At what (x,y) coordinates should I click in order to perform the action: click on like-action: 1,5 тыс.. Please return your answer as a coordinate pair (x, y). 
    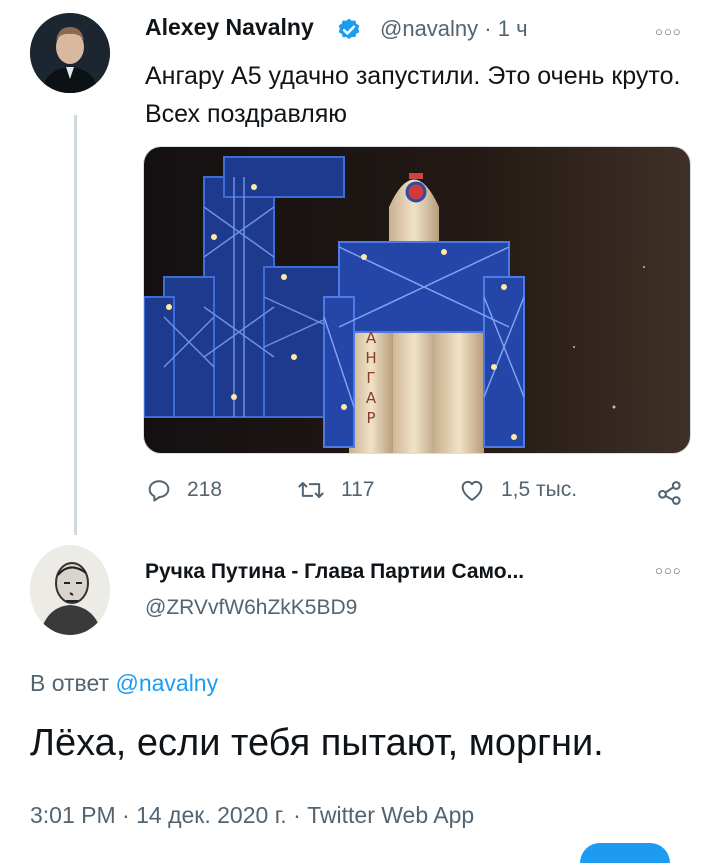
    Looking at the image, I should click on (517, 490).